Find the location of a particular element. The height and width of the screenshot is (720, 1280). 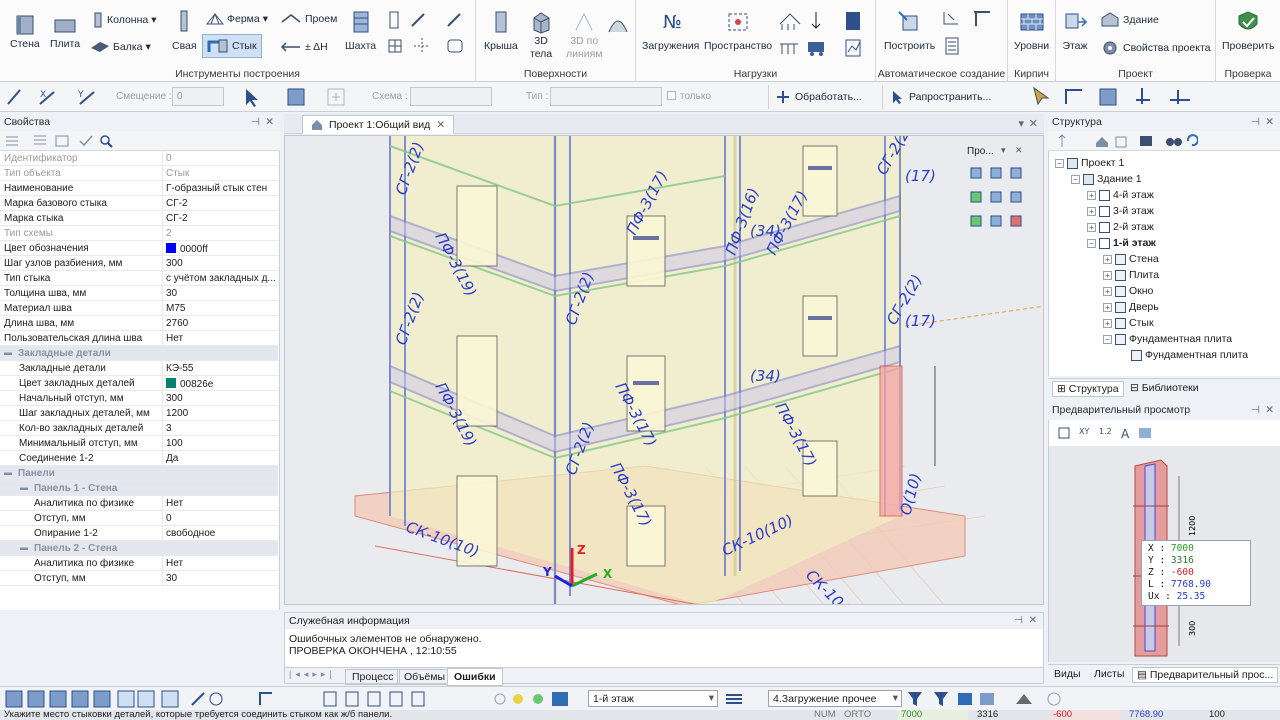

property-row: Длина шва, мм 2760 is located at coordinates (139, 323).